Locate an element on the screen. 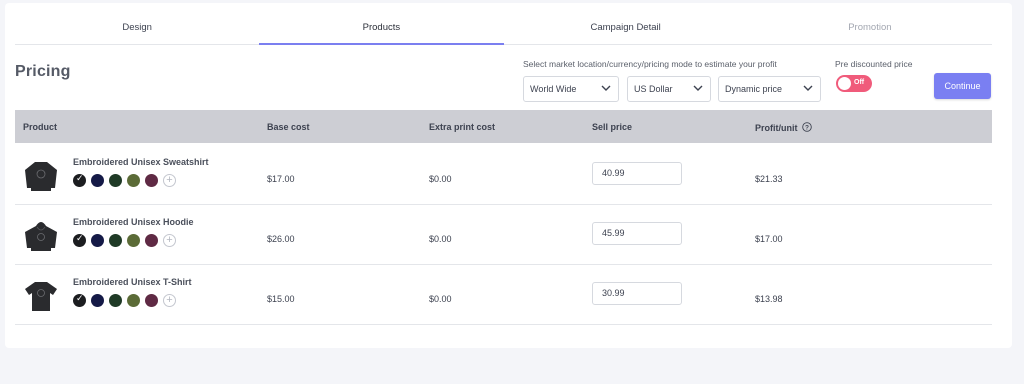  location-select: World Wide is located at coordinates (571, 89).